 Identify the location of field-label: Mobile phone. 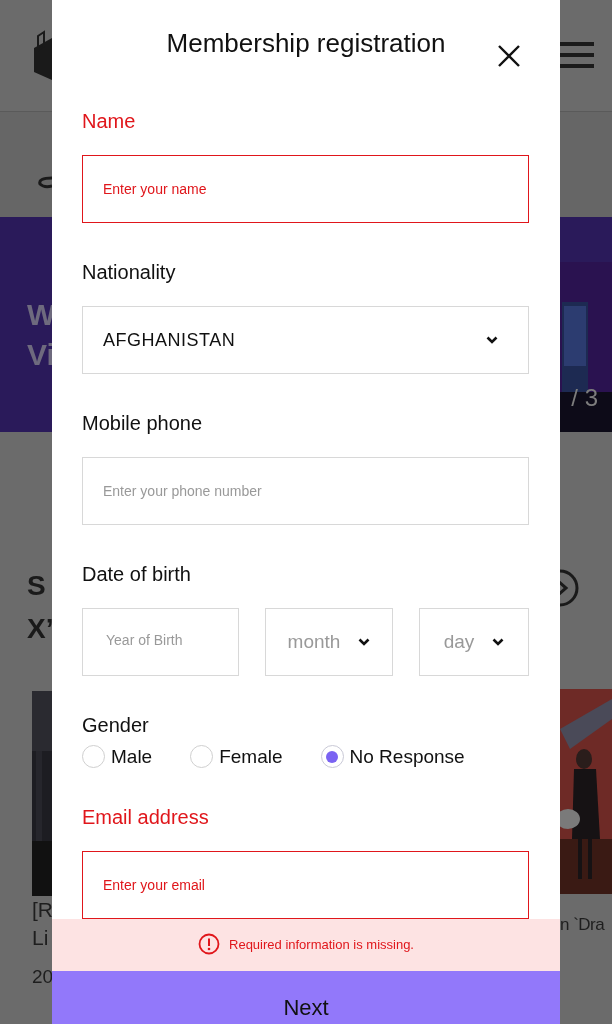
(142, 423).